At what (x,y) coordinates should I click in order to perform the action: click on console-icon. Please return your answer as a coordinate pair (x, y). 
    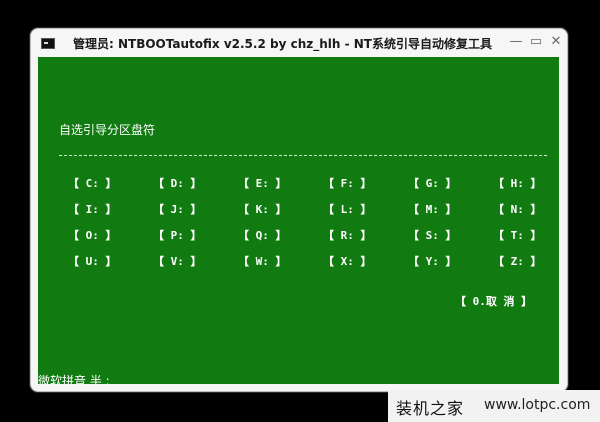
    Looking at the image, I should click on (48, 43).